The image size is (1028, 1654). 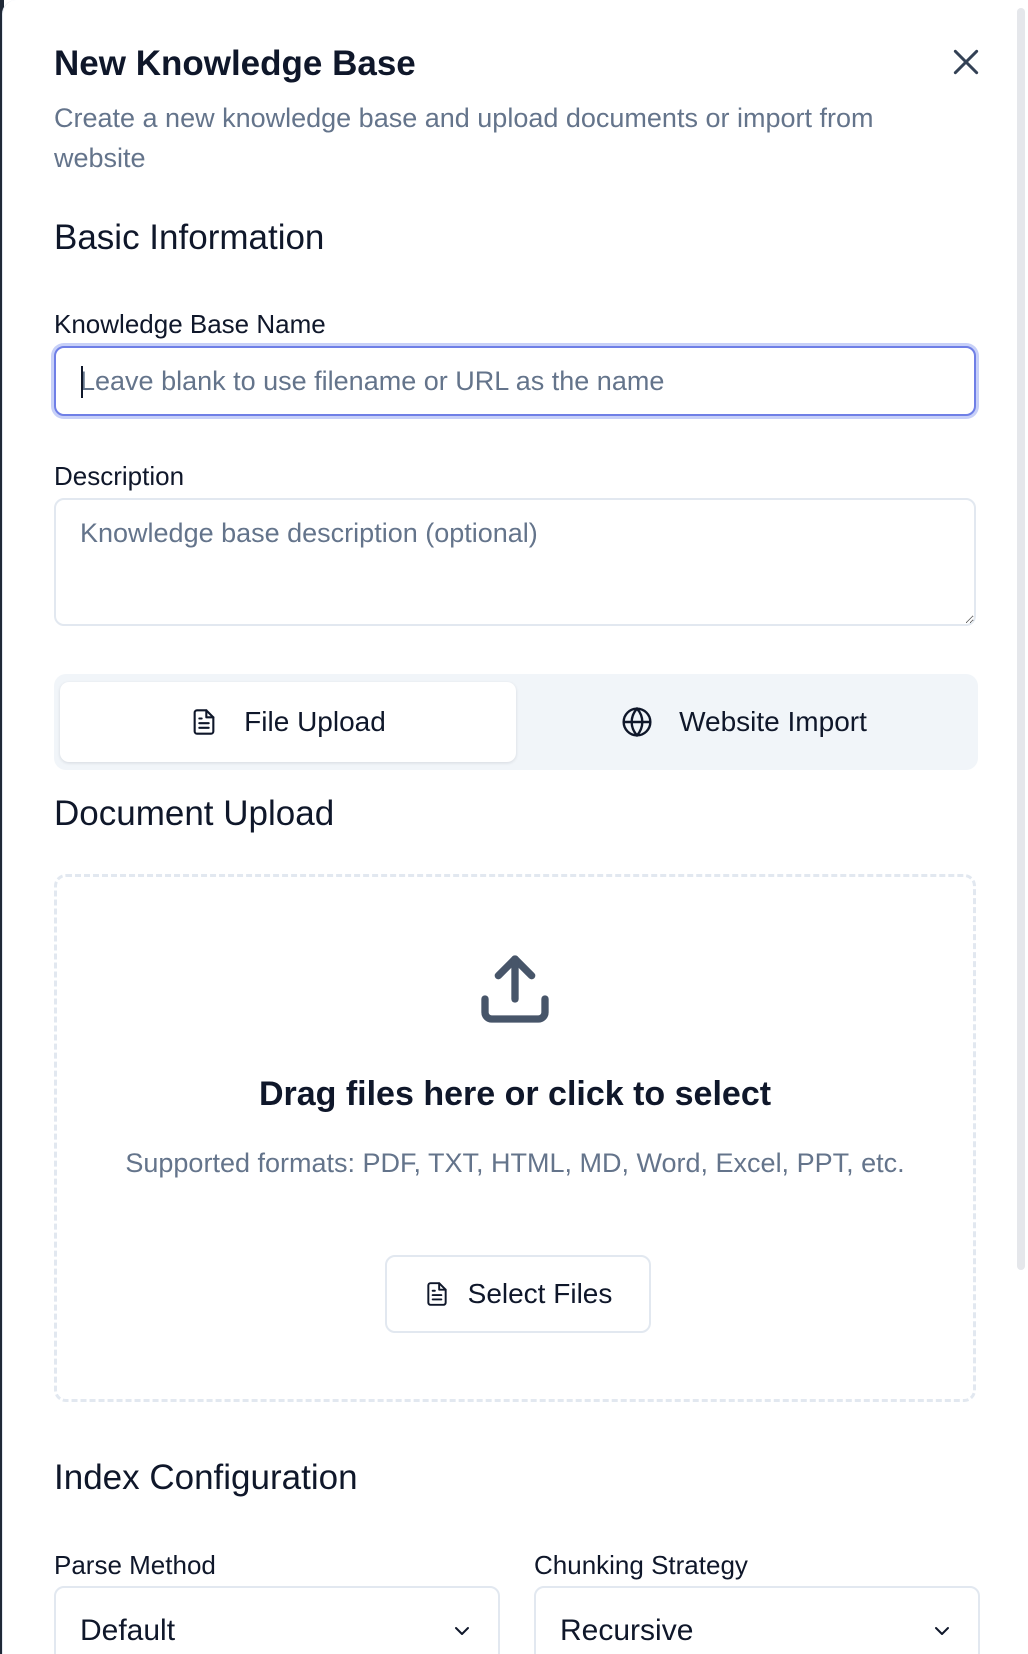 I want to click on dialog-title: New Knowledge Base, so click(x=235, y=63).